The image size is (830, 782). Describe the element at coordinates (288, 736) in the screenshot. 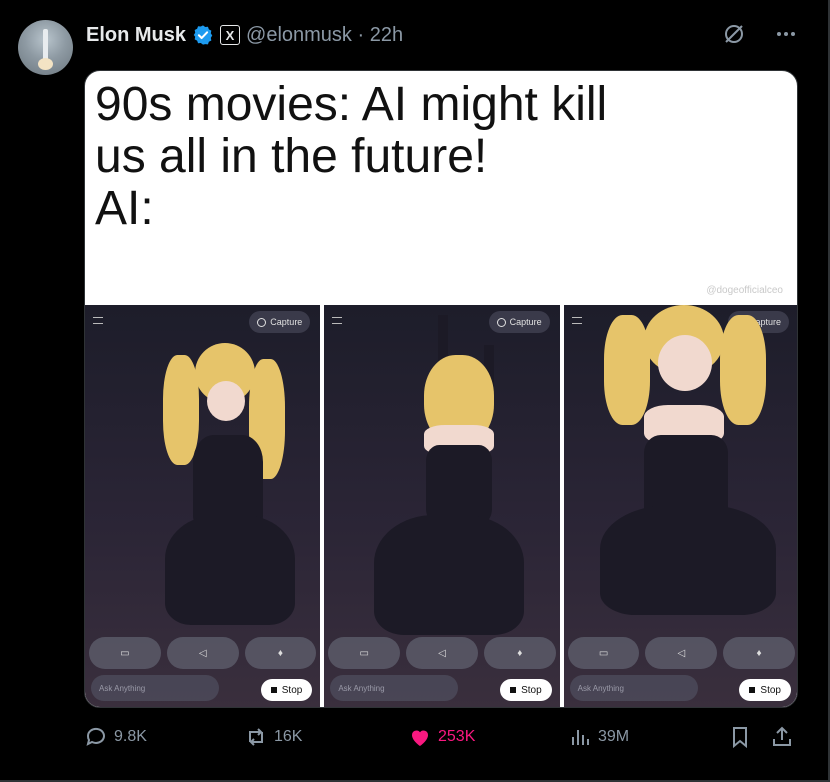

I see `repost-count: 16K` at that location.